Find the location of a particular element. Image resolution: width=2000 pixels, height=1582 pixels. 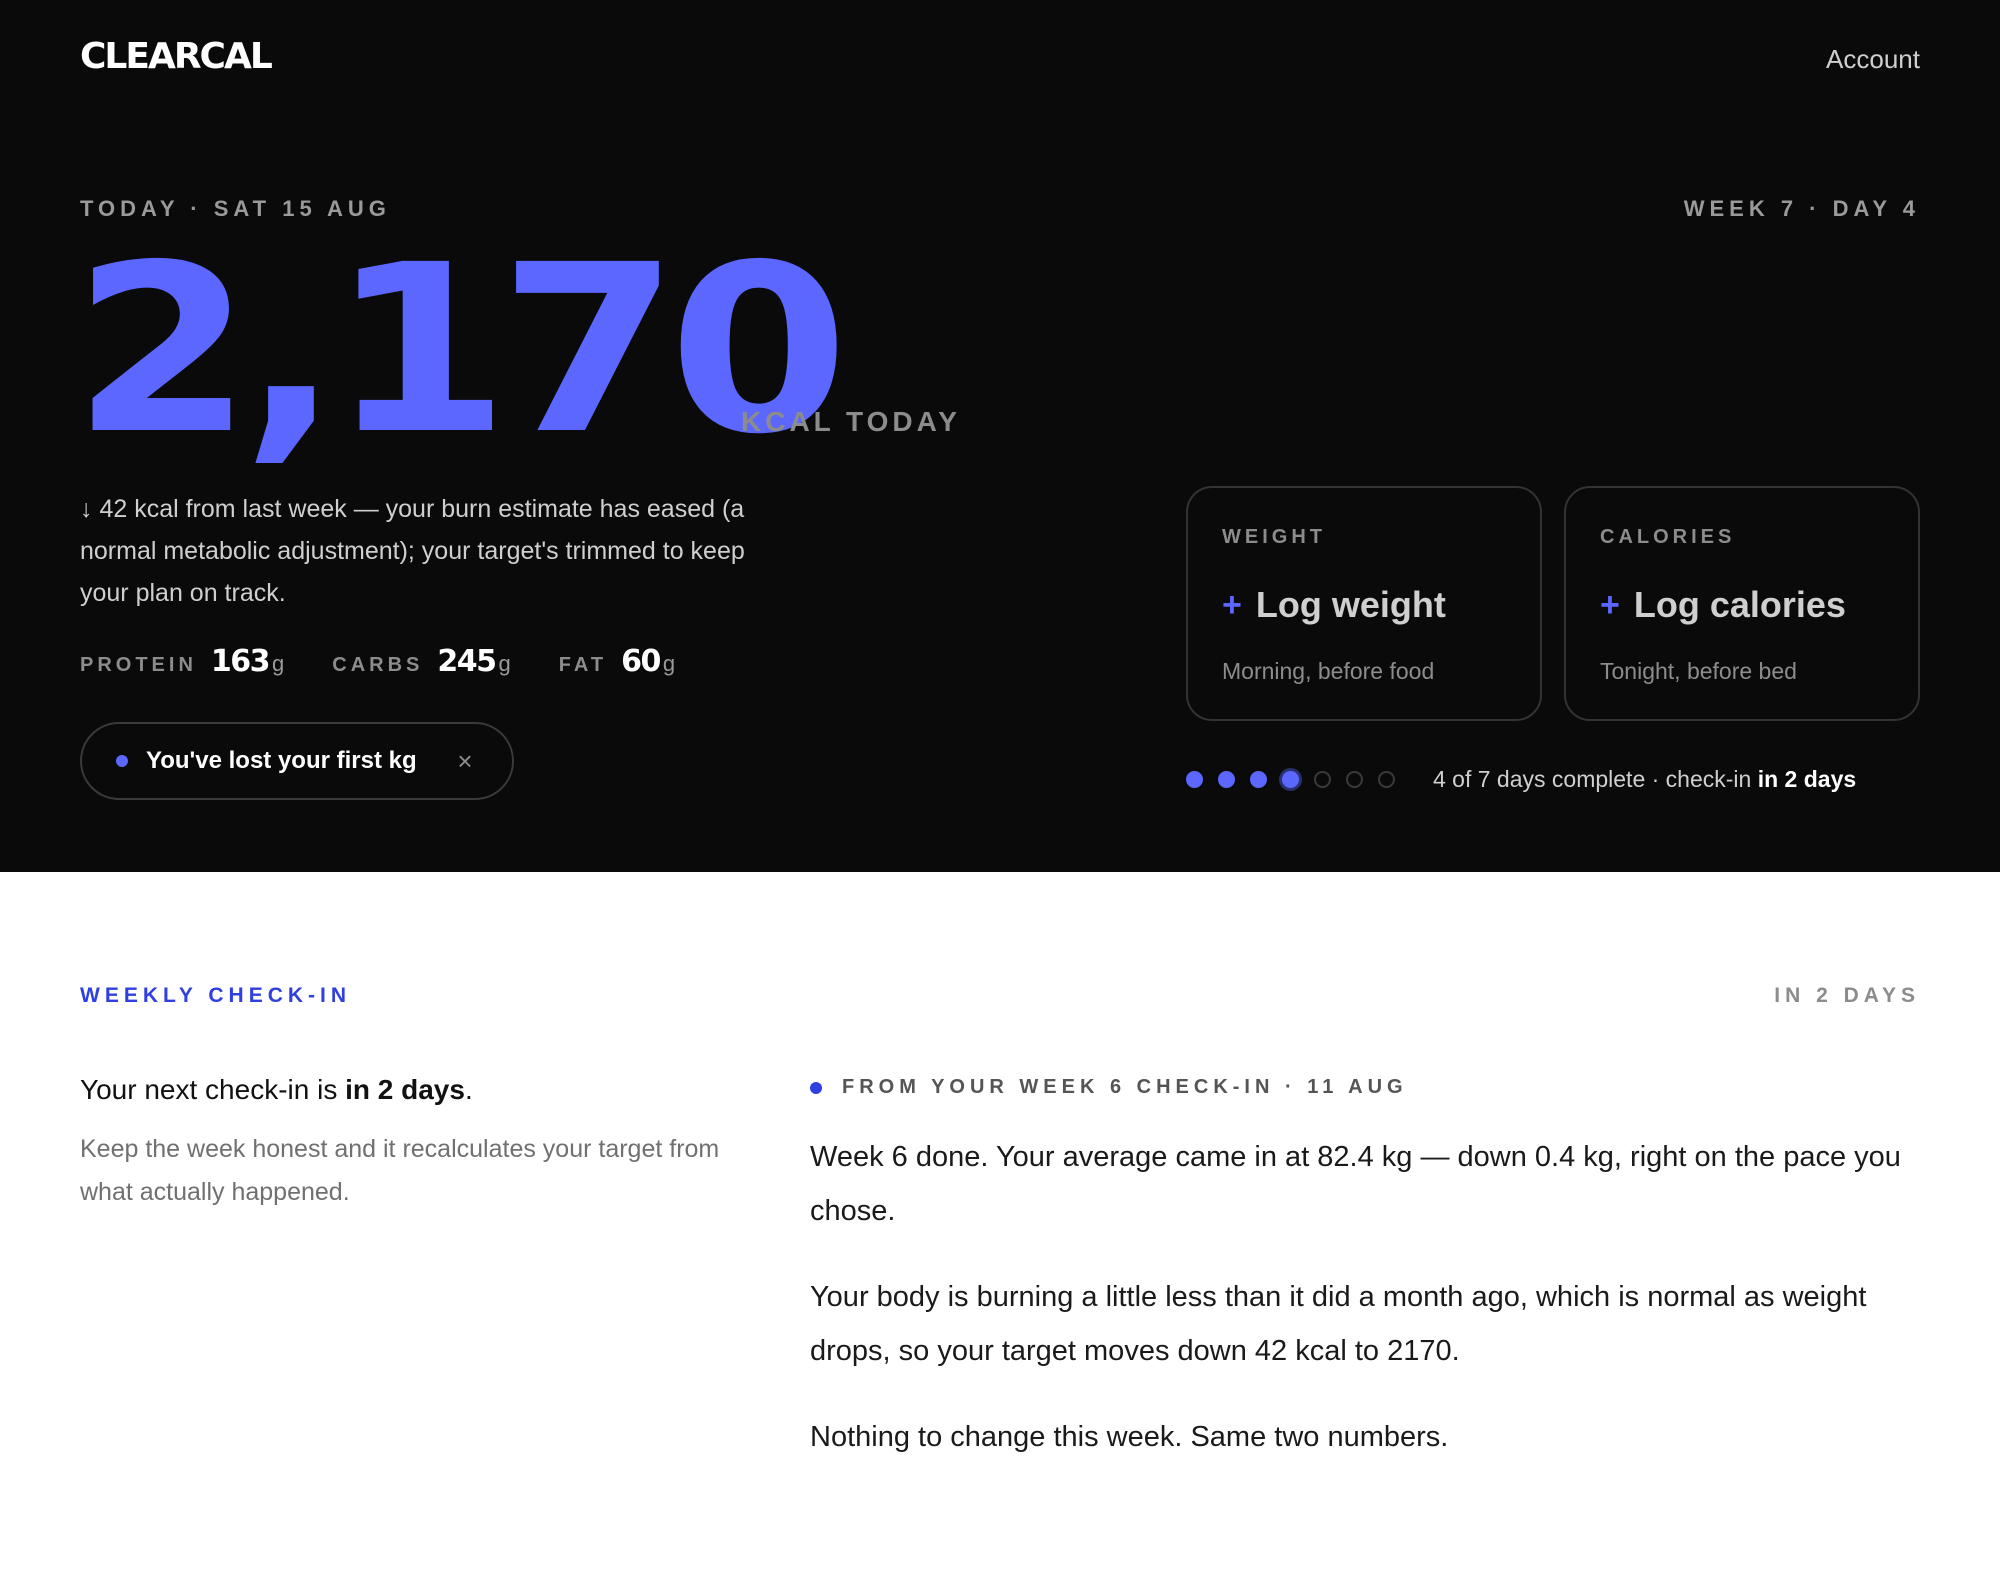

log-weight-button: + Log weight is located at coordinates (1334, 605).